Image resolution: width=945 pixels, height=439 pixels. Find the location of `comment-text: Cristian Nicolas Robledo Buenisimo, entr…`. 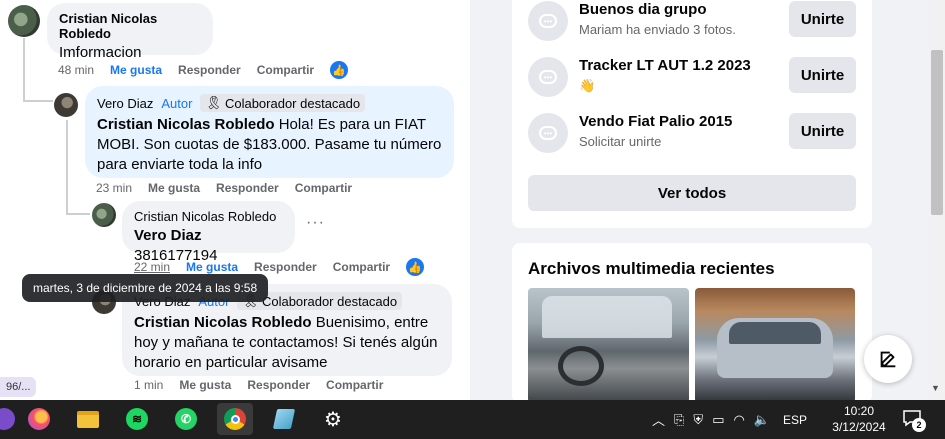

comment-text: Cristian Nicolas Robledo Buenisimo, entr… is located at coordinates (287, 343).